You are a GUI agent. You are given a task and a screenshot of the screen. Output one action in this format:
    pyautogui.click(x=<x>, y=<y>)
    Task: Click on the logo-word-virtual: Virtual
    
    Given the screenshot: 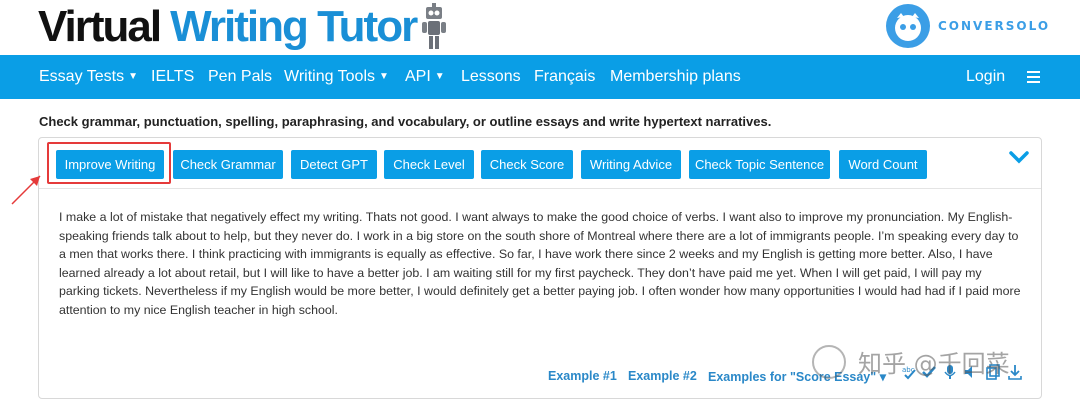 What is the action you would take?
    pyautogui.click(x=100, y=26)
    